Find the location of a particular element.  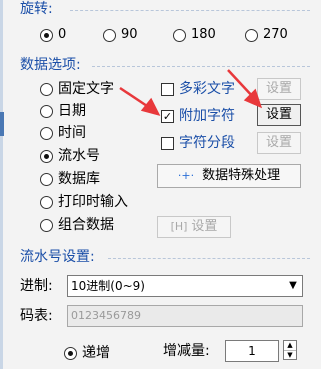

spin-up-icon: ▲ is located at coordinates (290, 346).